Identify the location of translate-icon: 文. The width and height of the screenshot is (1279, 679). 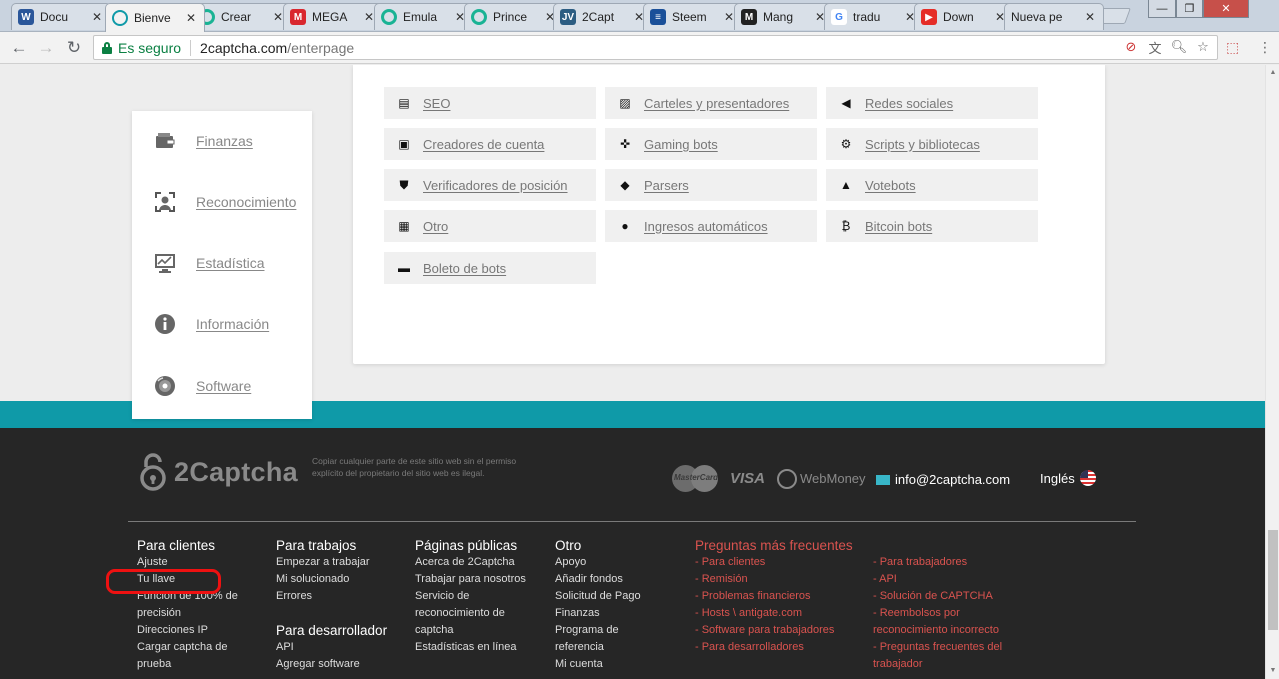
(1155, 47).